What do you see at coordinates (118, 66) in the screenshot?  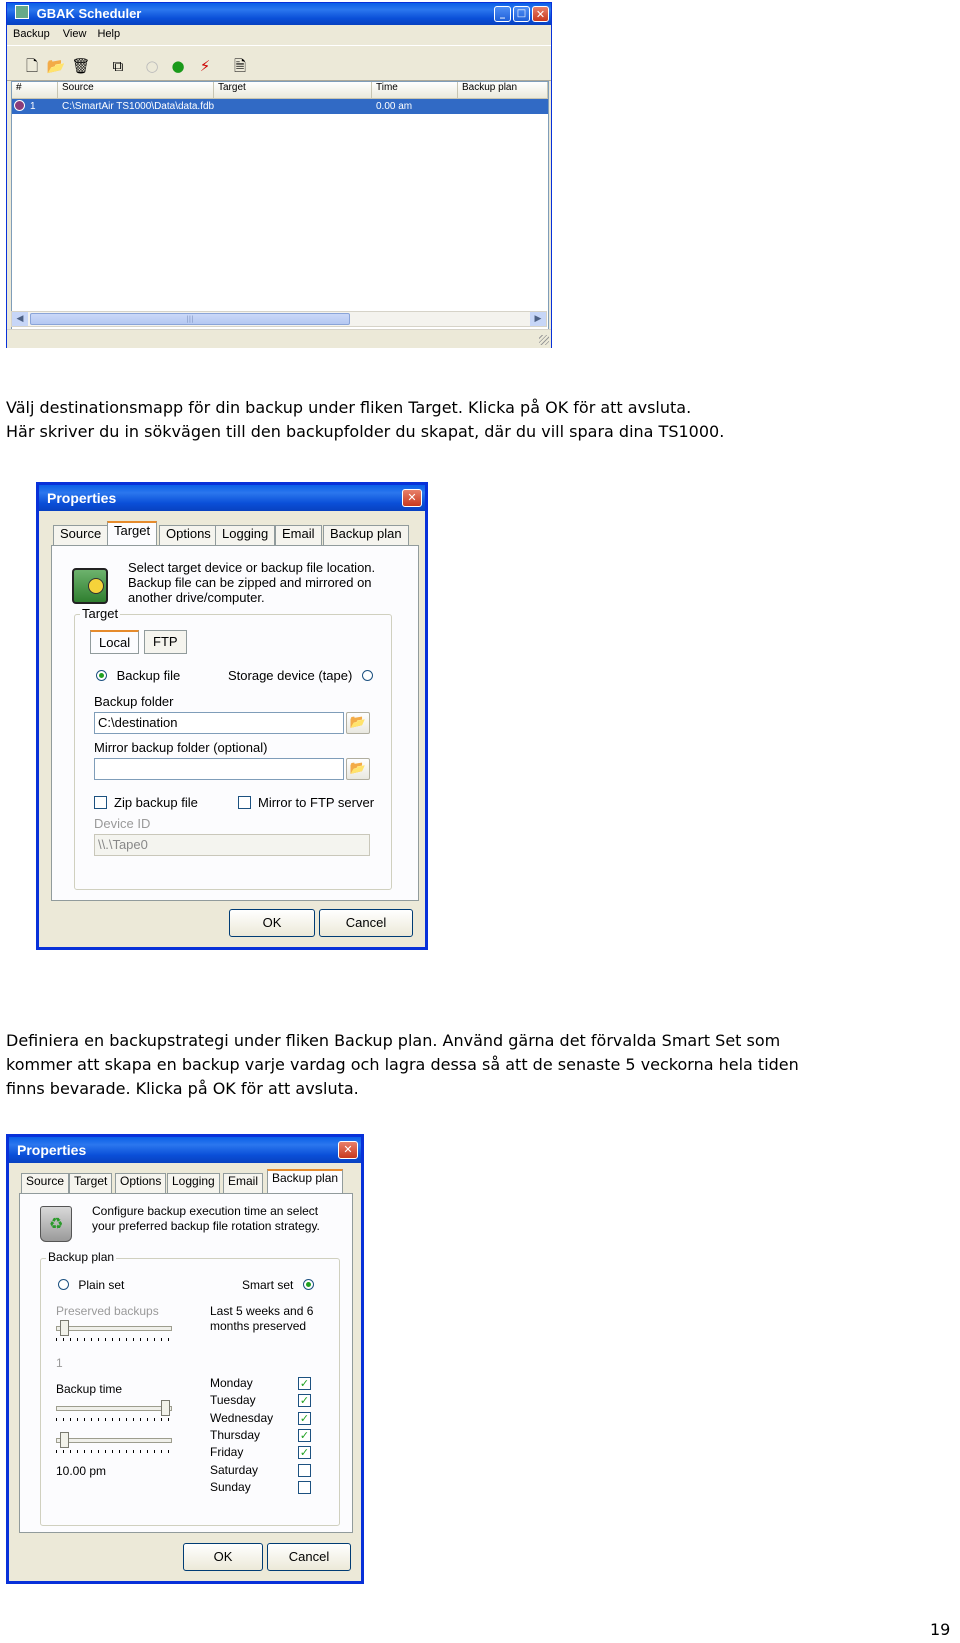 I see `copy-icon: ⧉` at bounding box center [118, 66].